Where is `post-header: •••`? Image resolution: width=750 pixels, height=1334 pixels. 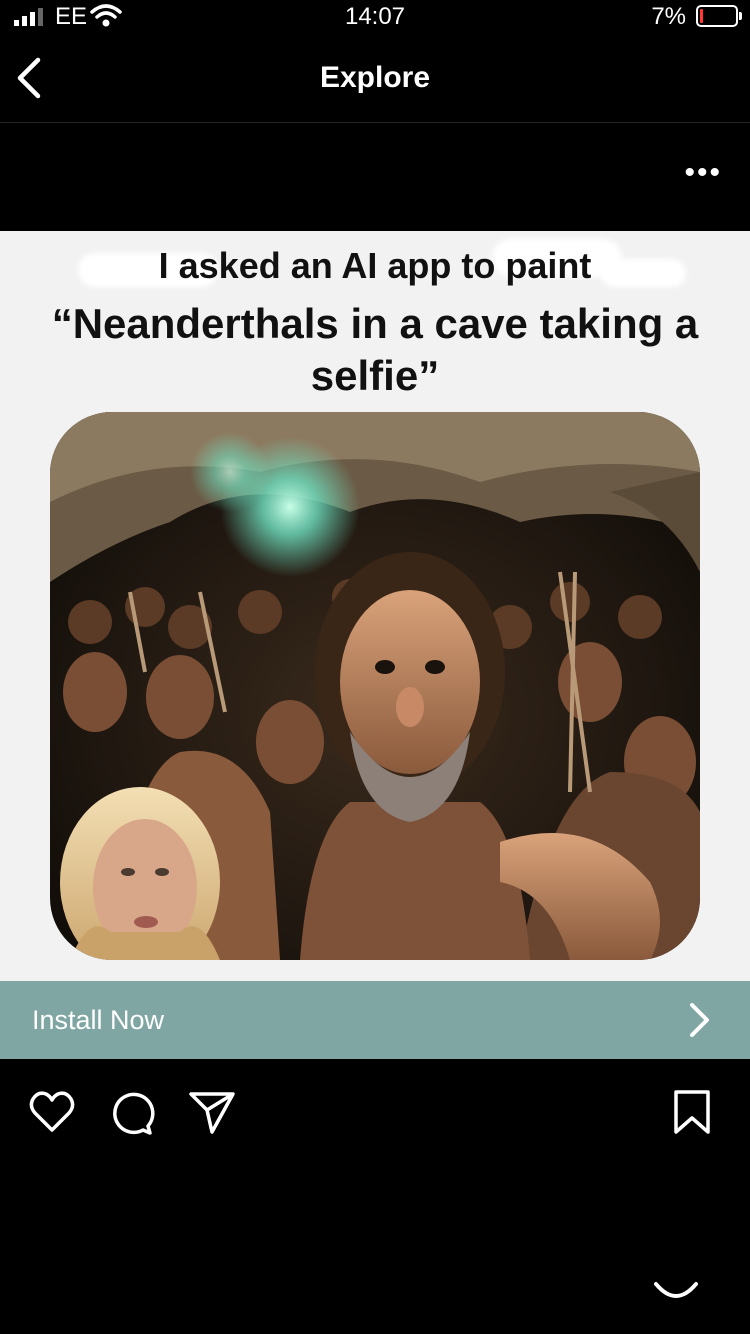
post-header: ••• is located at coordinates (375, 177).